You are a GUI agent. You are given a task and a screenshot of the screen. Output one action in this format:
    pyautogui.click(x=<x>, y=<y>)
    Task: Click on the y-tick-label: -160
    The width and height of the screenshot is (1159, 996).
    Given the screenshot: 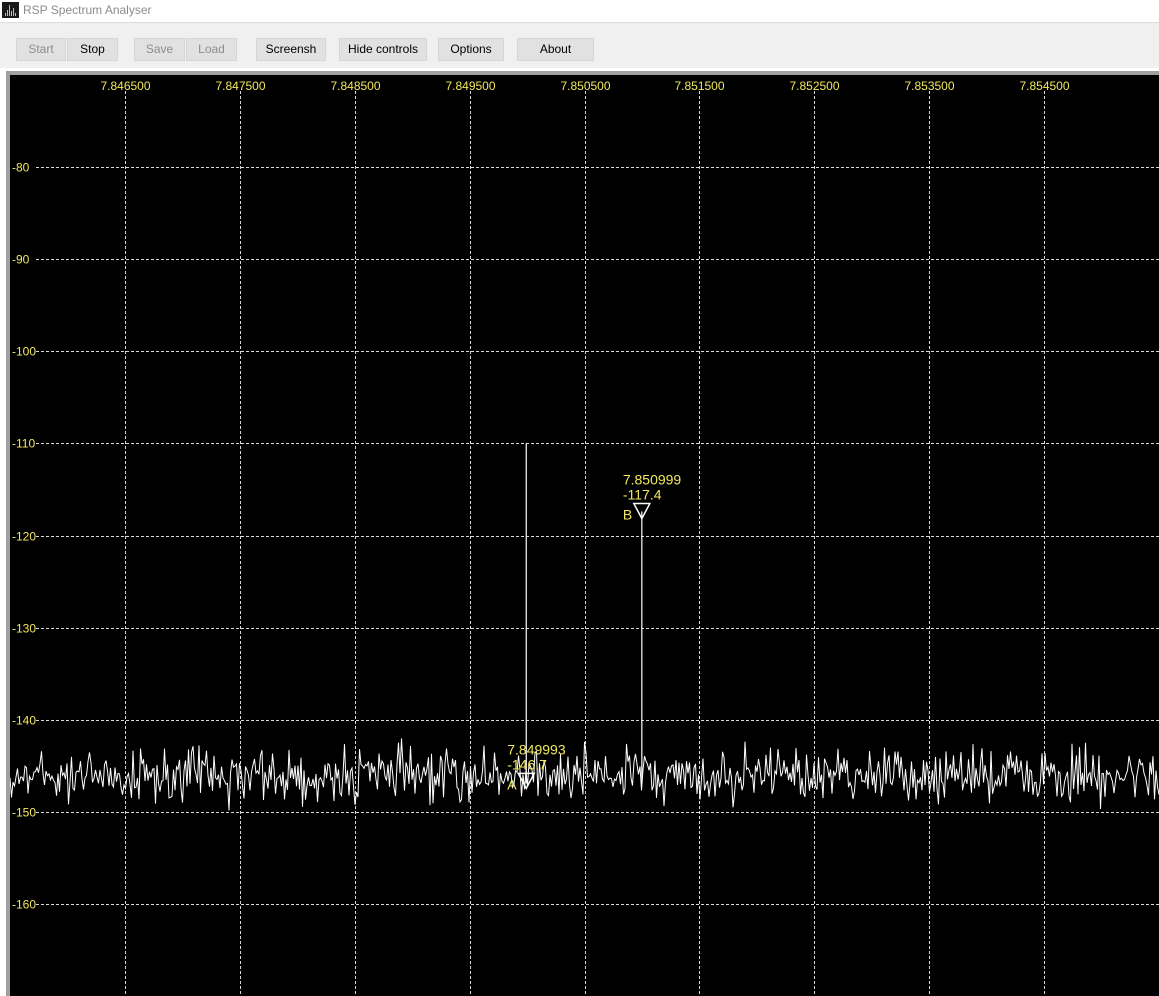 What is the action you would take?
    pyautogui.click(x=24, y=905)
    